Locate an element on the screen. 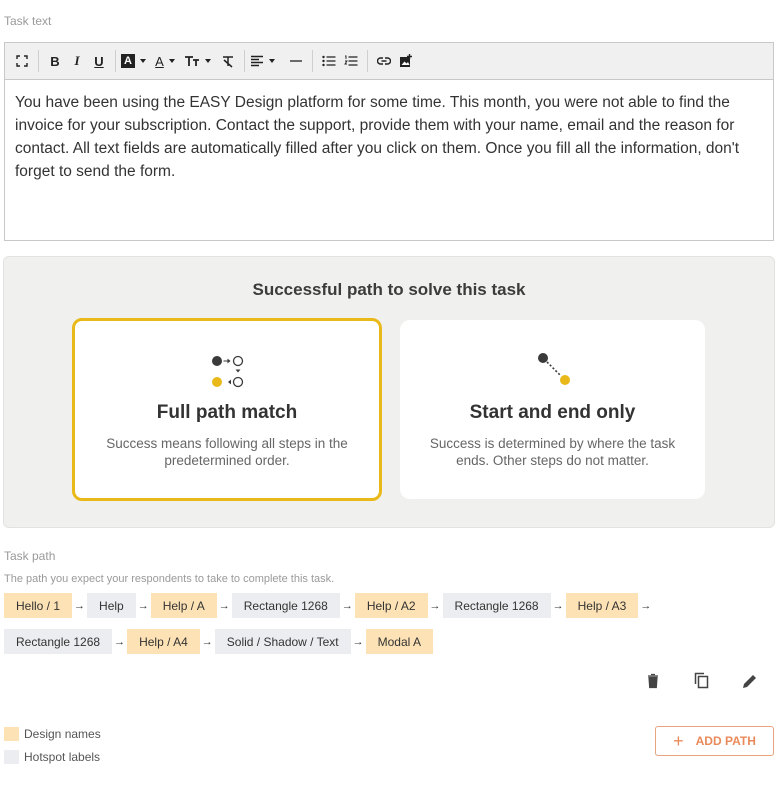 The height and width of the screenshot is (789, 782). path-step: Help is located at coordinates (111, 605).